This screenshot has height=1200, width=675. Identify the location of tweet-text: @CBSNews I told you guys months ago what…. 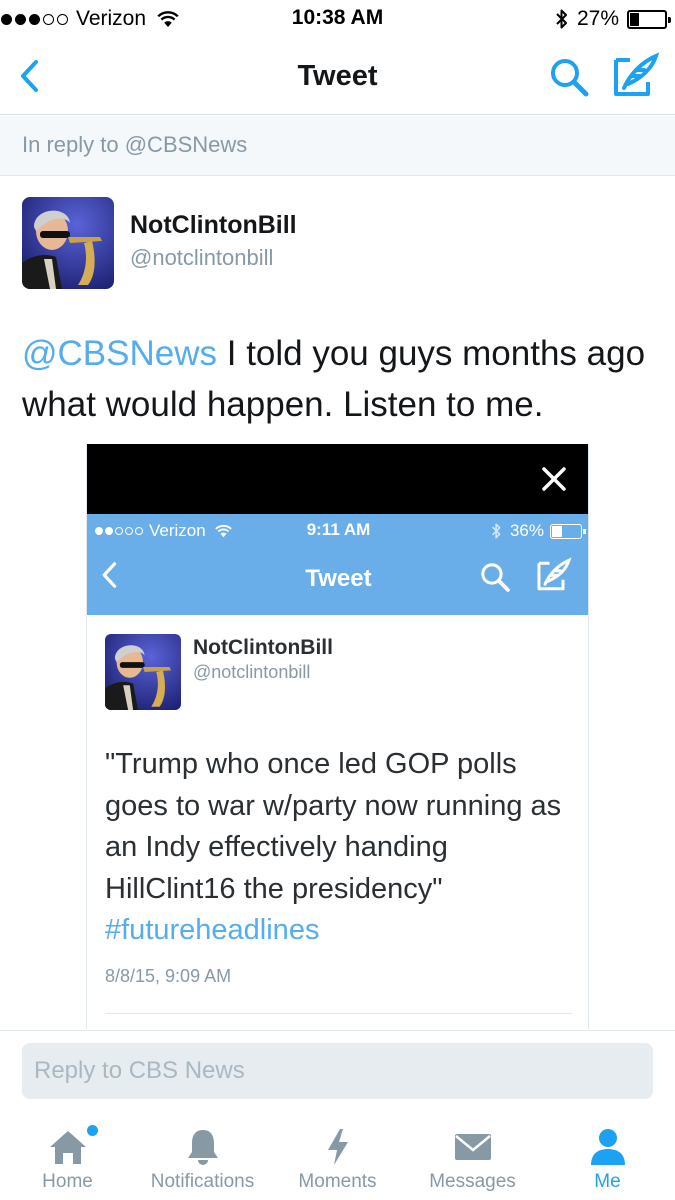
(342, 379).